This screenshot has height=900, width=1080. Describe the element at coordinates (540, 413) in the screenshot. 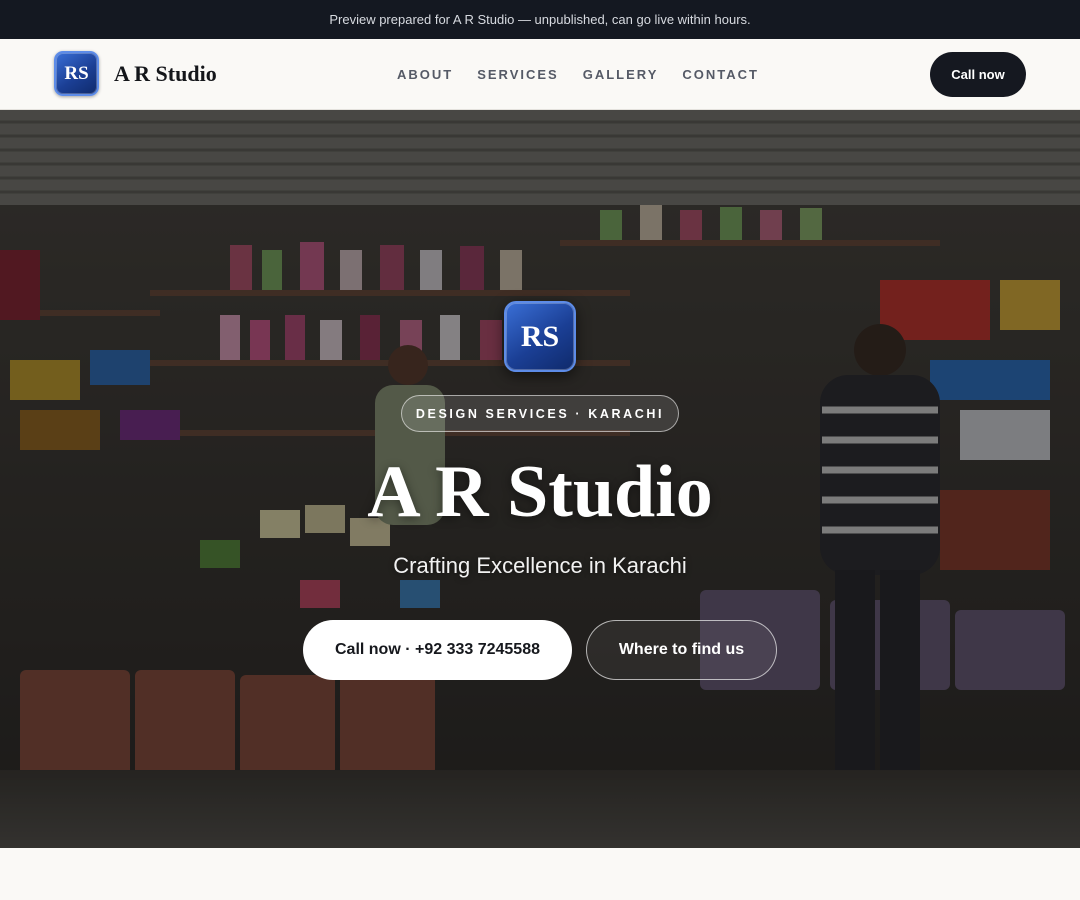

I see `hero-tagline: DESIGN SERVICES · KARACHI` at that location.